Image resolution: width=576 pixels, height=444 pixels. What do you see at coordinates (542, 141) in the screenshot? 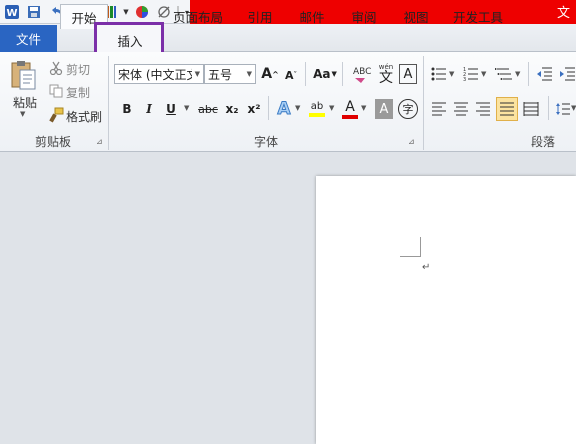
I see `paragraph-group-label: 段落` at bounding box center [542, 141].